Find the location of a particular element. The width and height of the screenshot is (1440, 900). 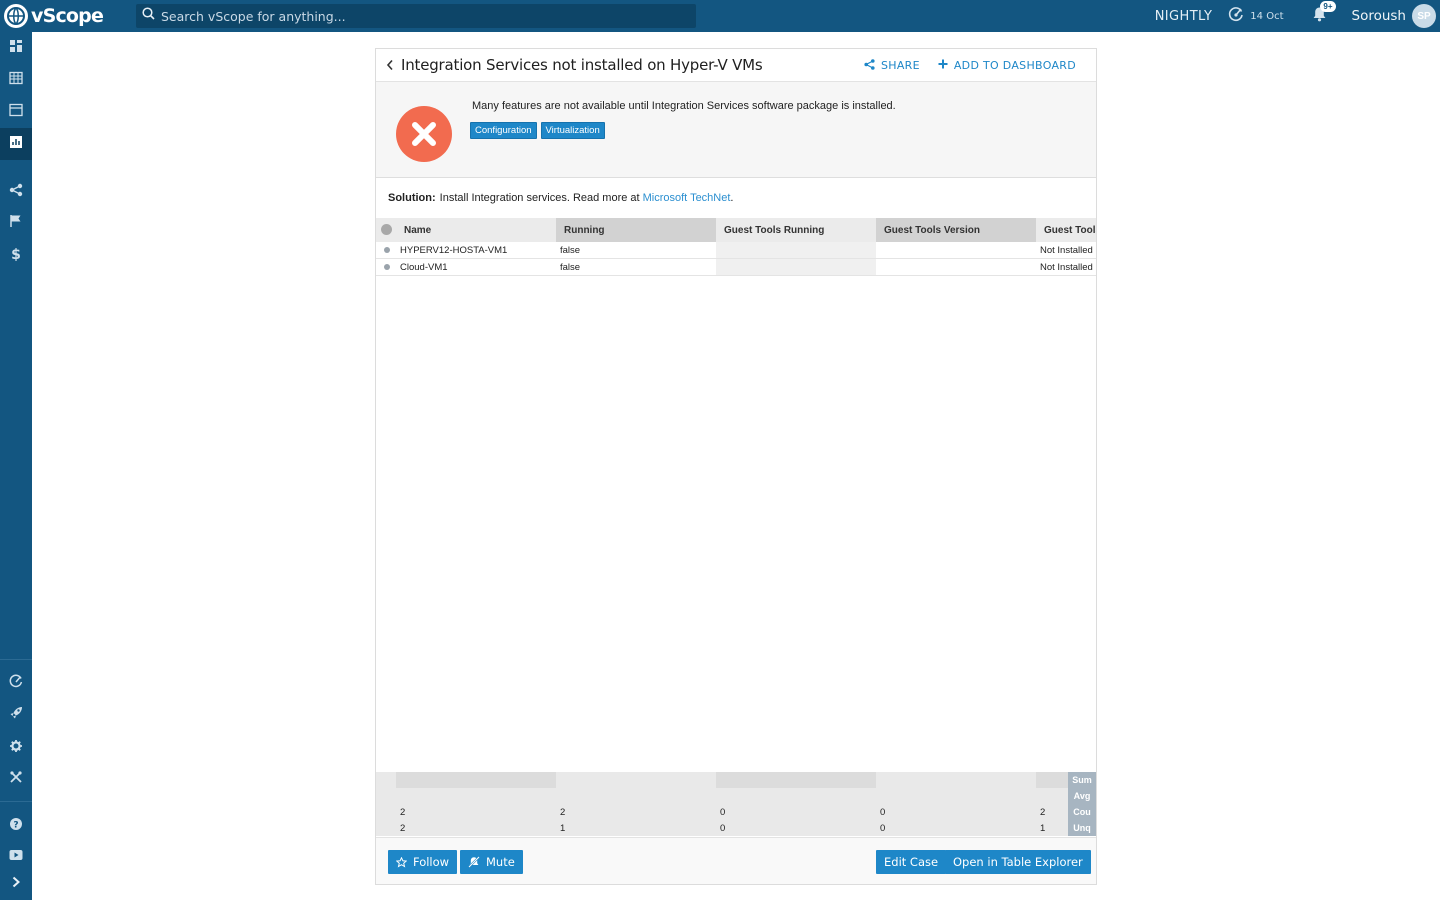

solution-end: . is located at coordinates (732, 198).